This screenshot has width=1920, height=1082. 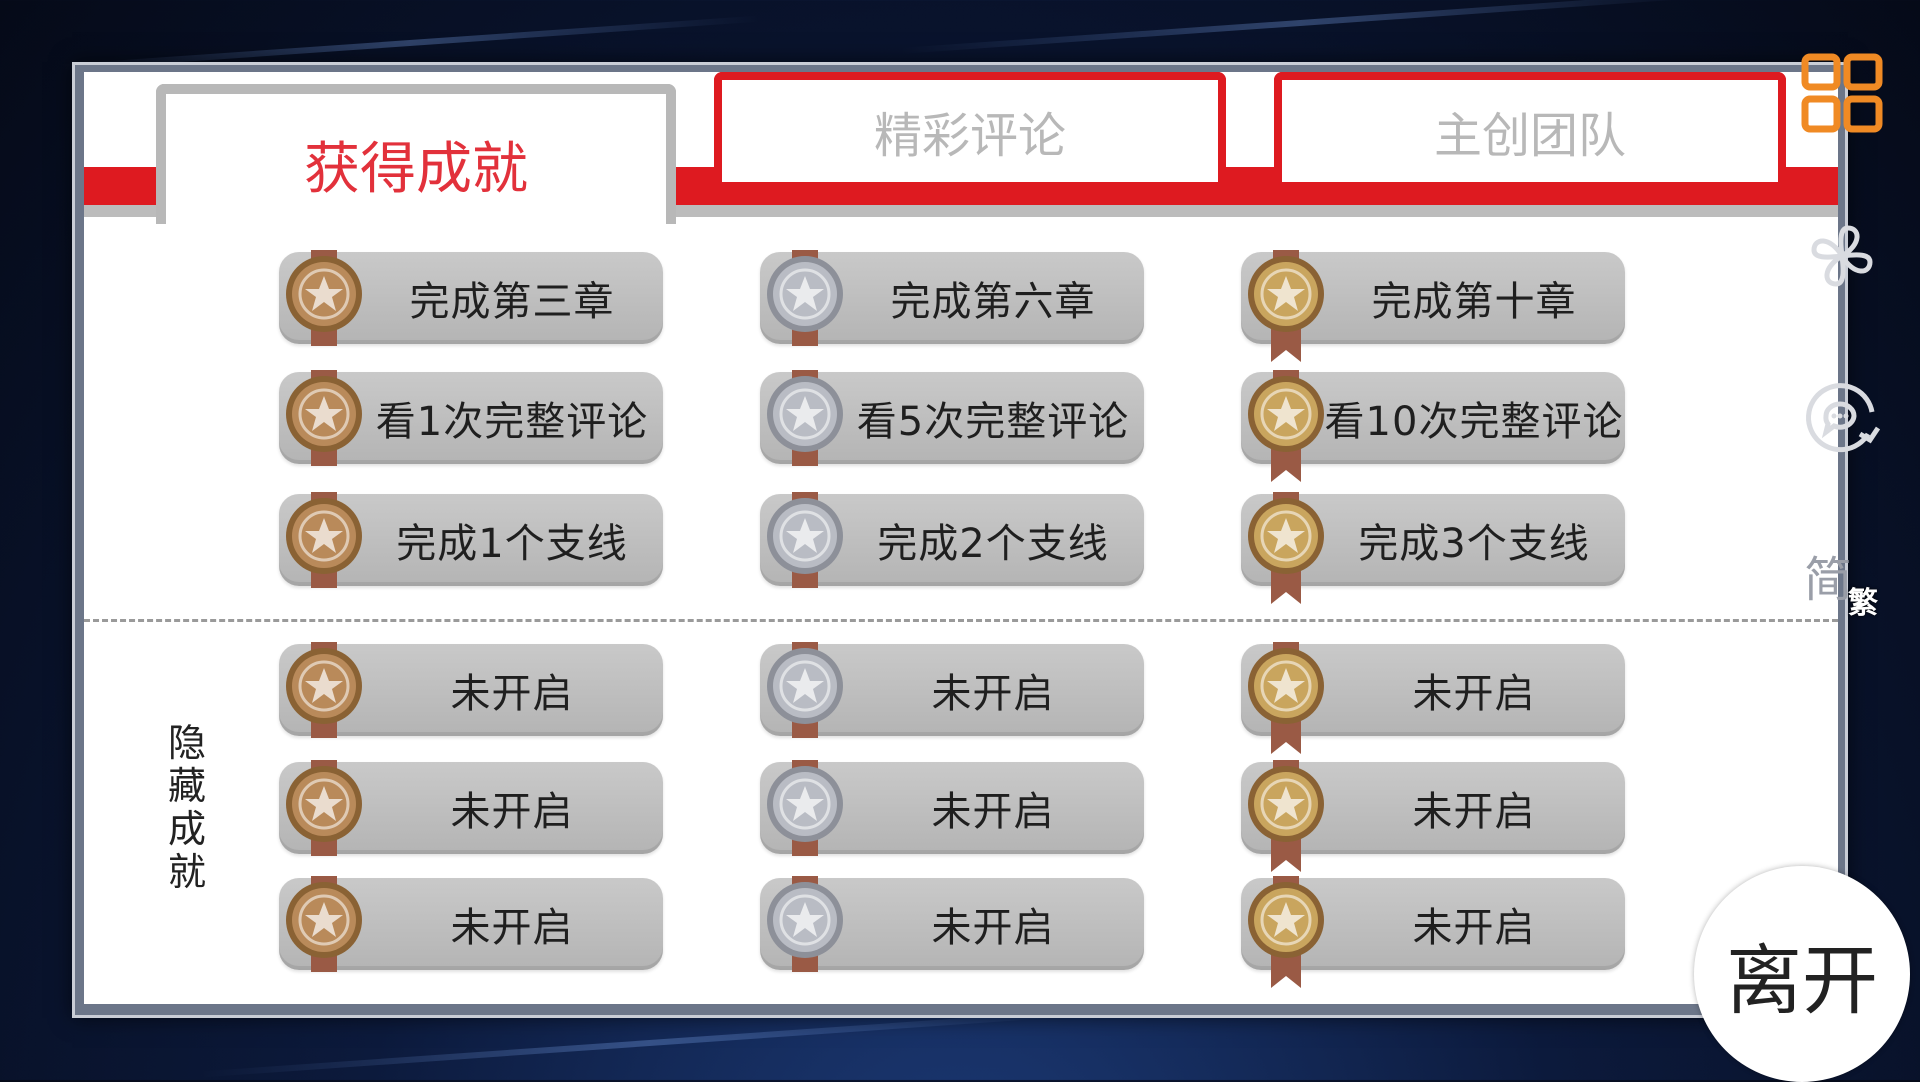 I want to click on achievement-label: 完成3个支线, so click(x=1474, y=544).